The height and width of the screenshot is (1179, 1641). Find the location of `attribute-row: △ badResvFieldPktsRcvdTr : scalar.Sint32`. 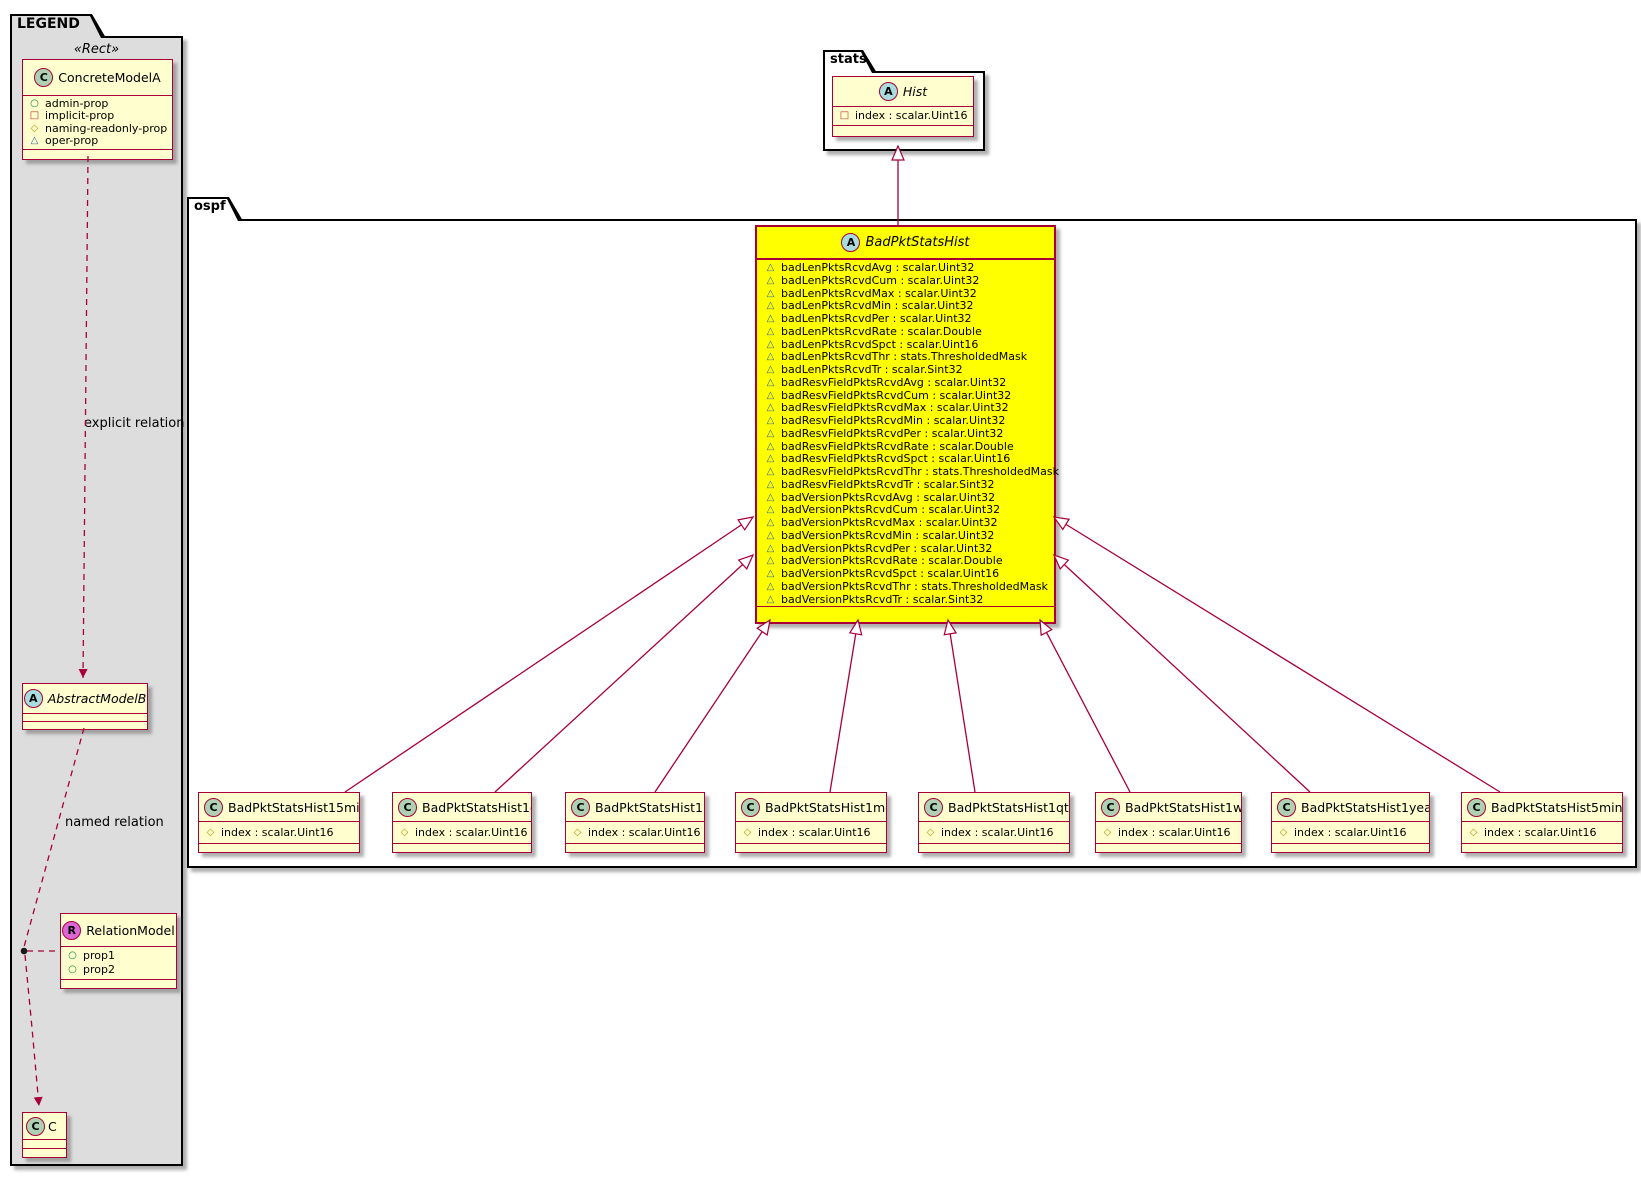

attribute-row: △ badResvFieldPktsRcvdTr : scalar.Sint32 is located at coordinates (907, 485).